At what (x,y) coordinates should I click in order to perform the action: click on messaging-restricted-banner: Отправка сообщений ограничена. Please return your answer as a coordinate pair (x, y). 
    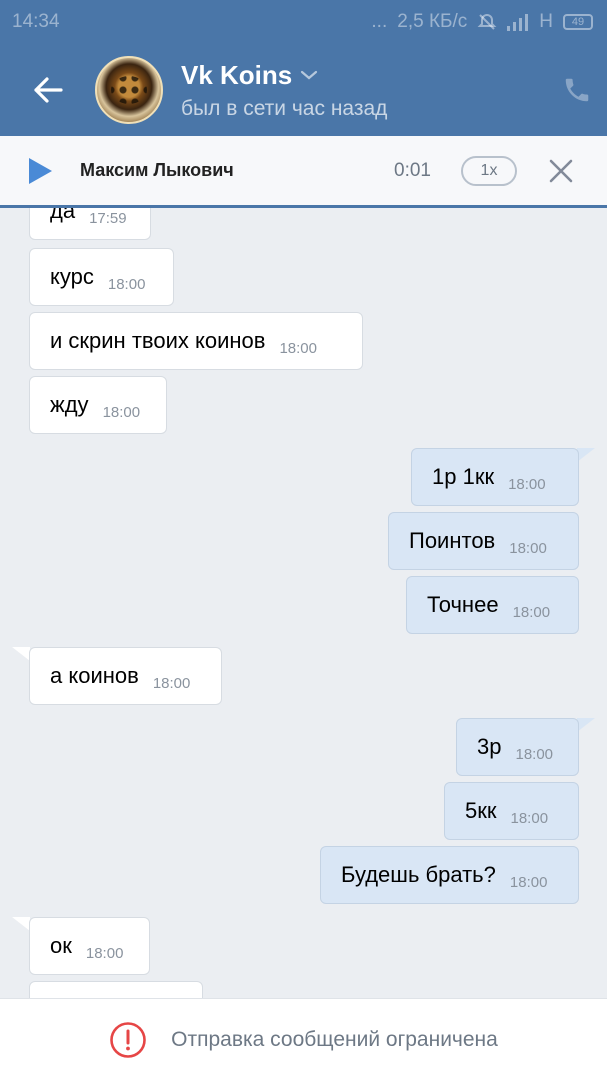
    Looking at the image, I should click on (303, 1039).